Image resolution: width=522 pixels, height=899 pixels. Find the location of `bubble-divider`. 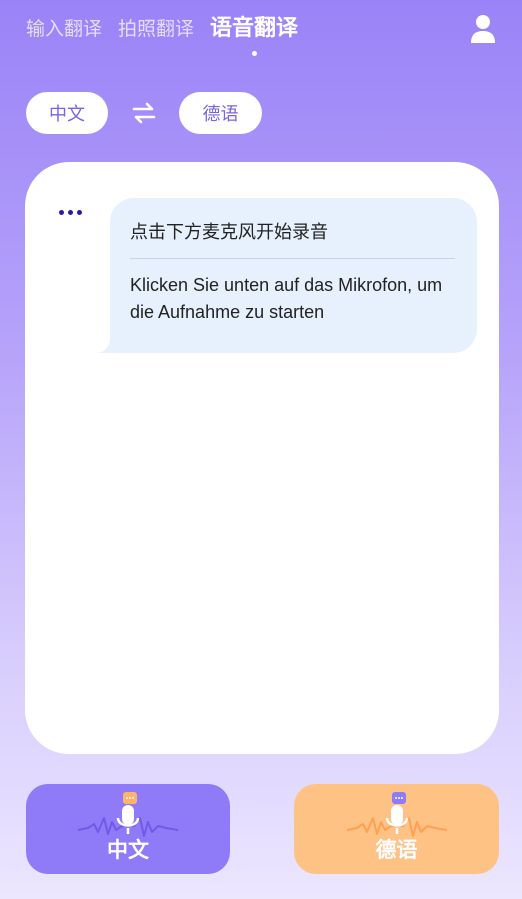

bubble-divider is located at coordinates (292, 258).